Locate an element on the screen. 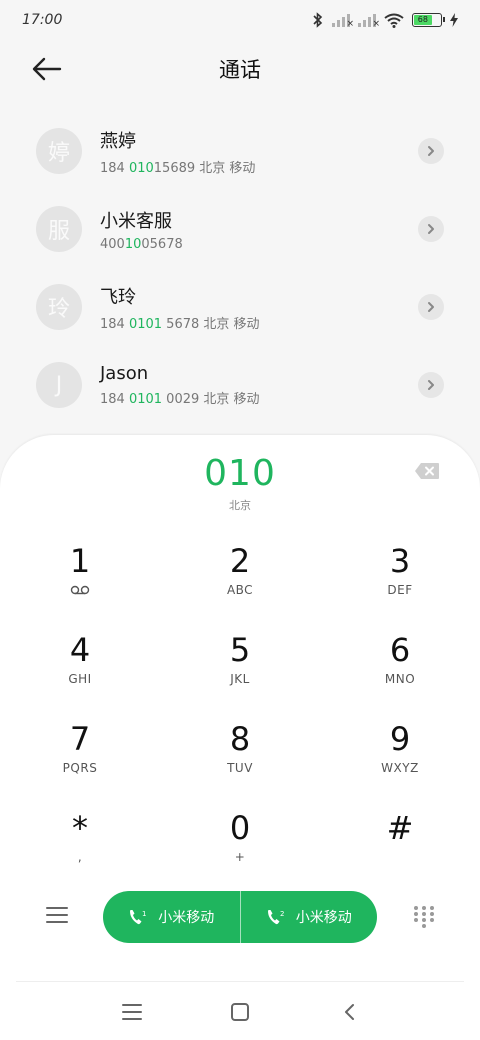  call-sim2-label: 小米移动 is located at coordinates (323, 918).